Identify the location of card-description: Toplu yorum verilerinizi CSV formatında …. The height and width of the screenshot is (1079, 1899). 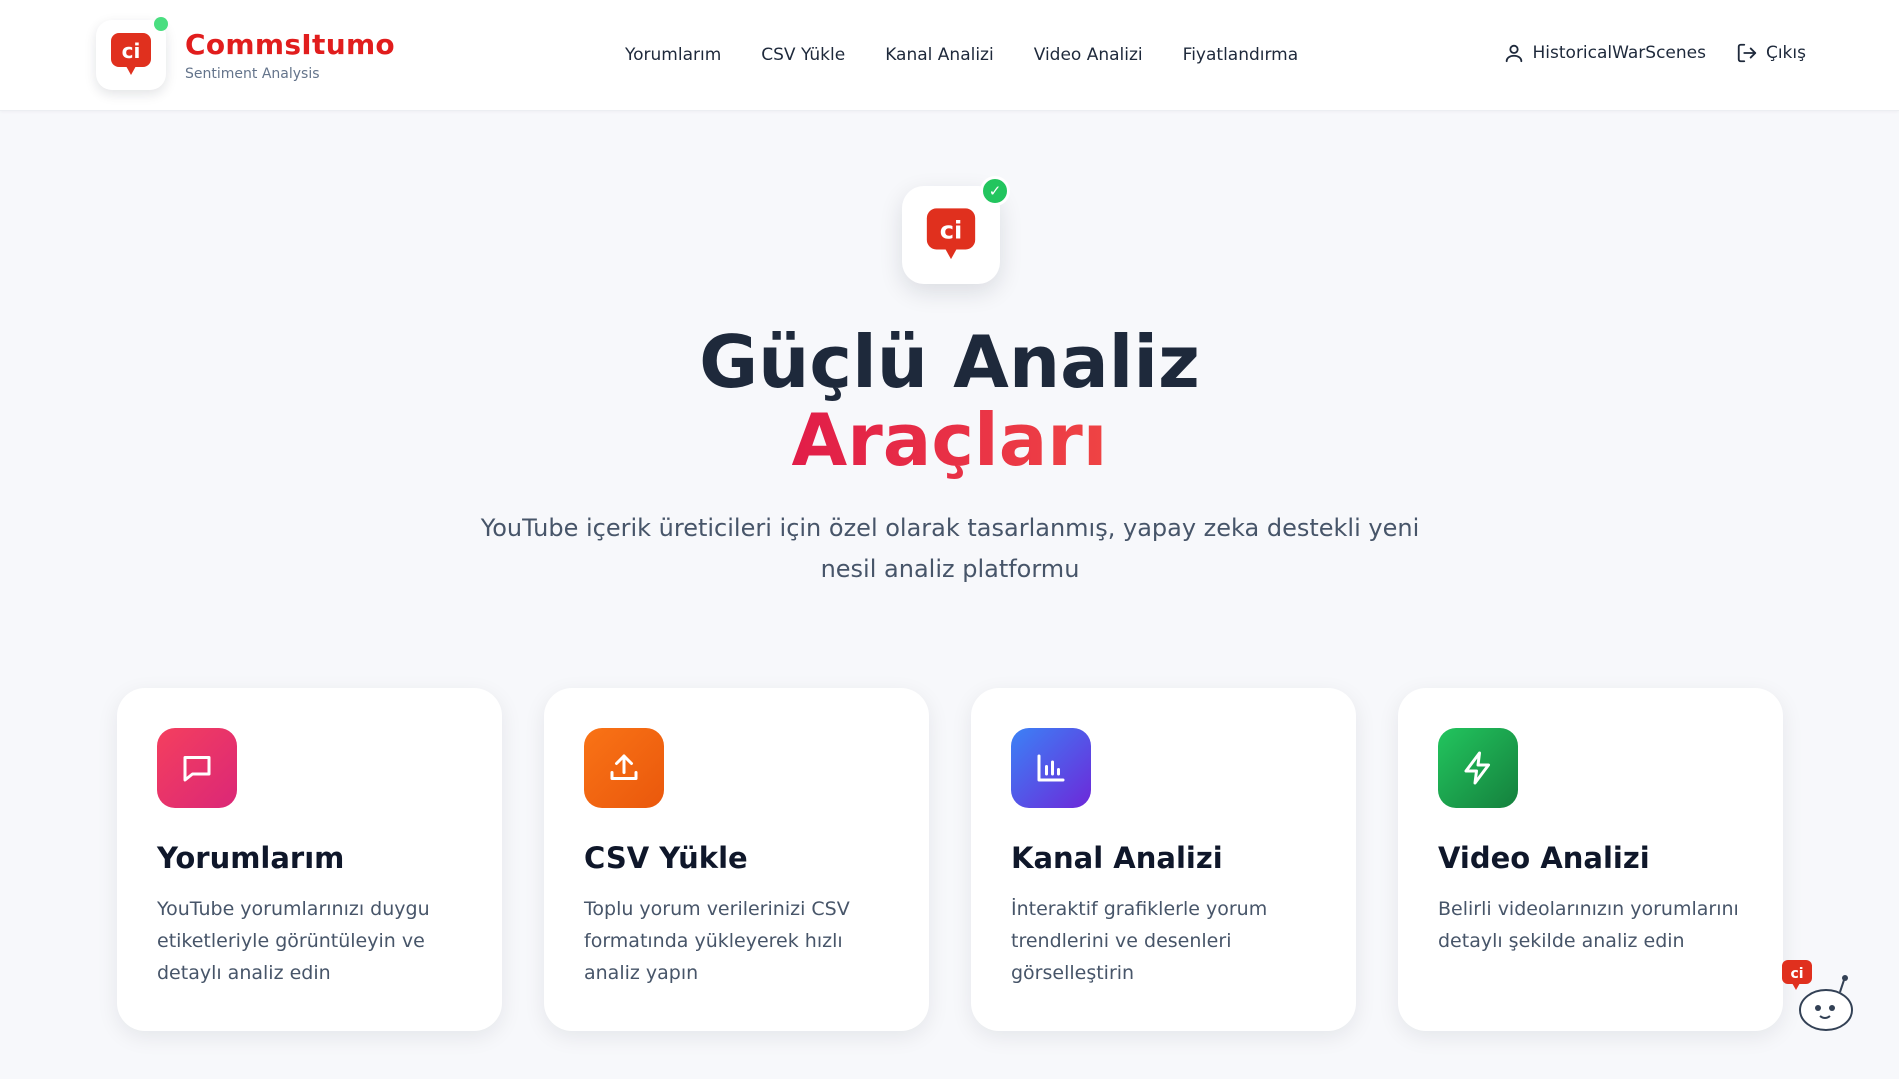
(717, 941).